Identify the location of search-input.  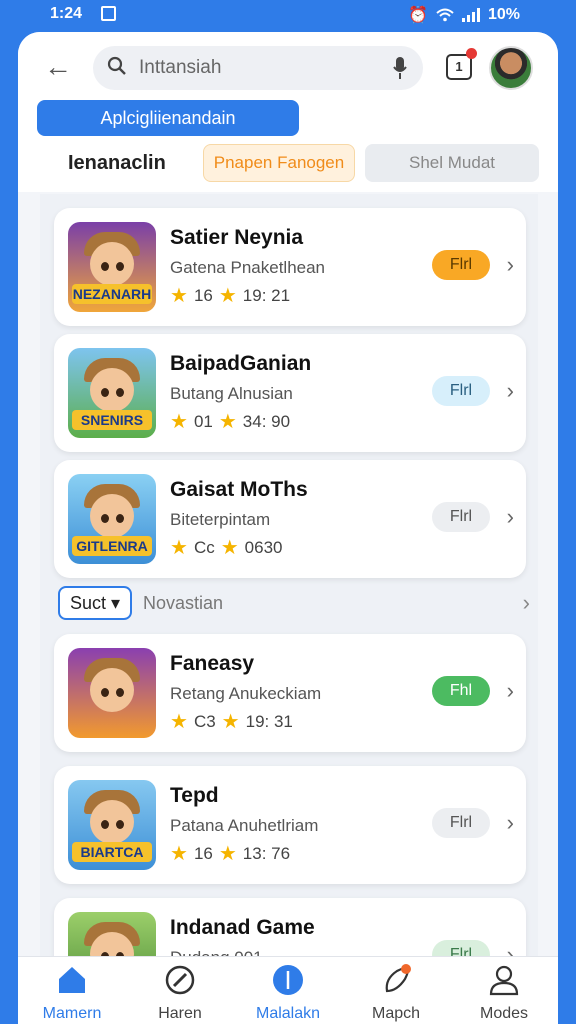
(259, 68).